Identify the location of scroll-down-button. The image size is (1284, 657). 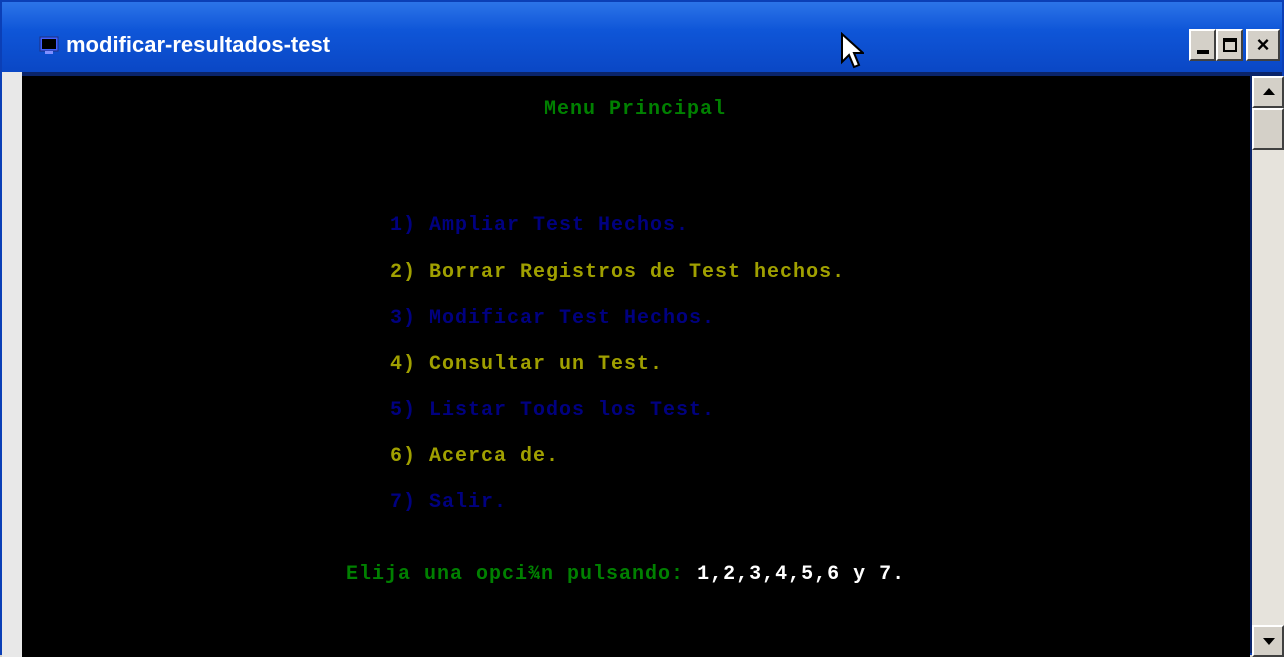
(1268, 641).